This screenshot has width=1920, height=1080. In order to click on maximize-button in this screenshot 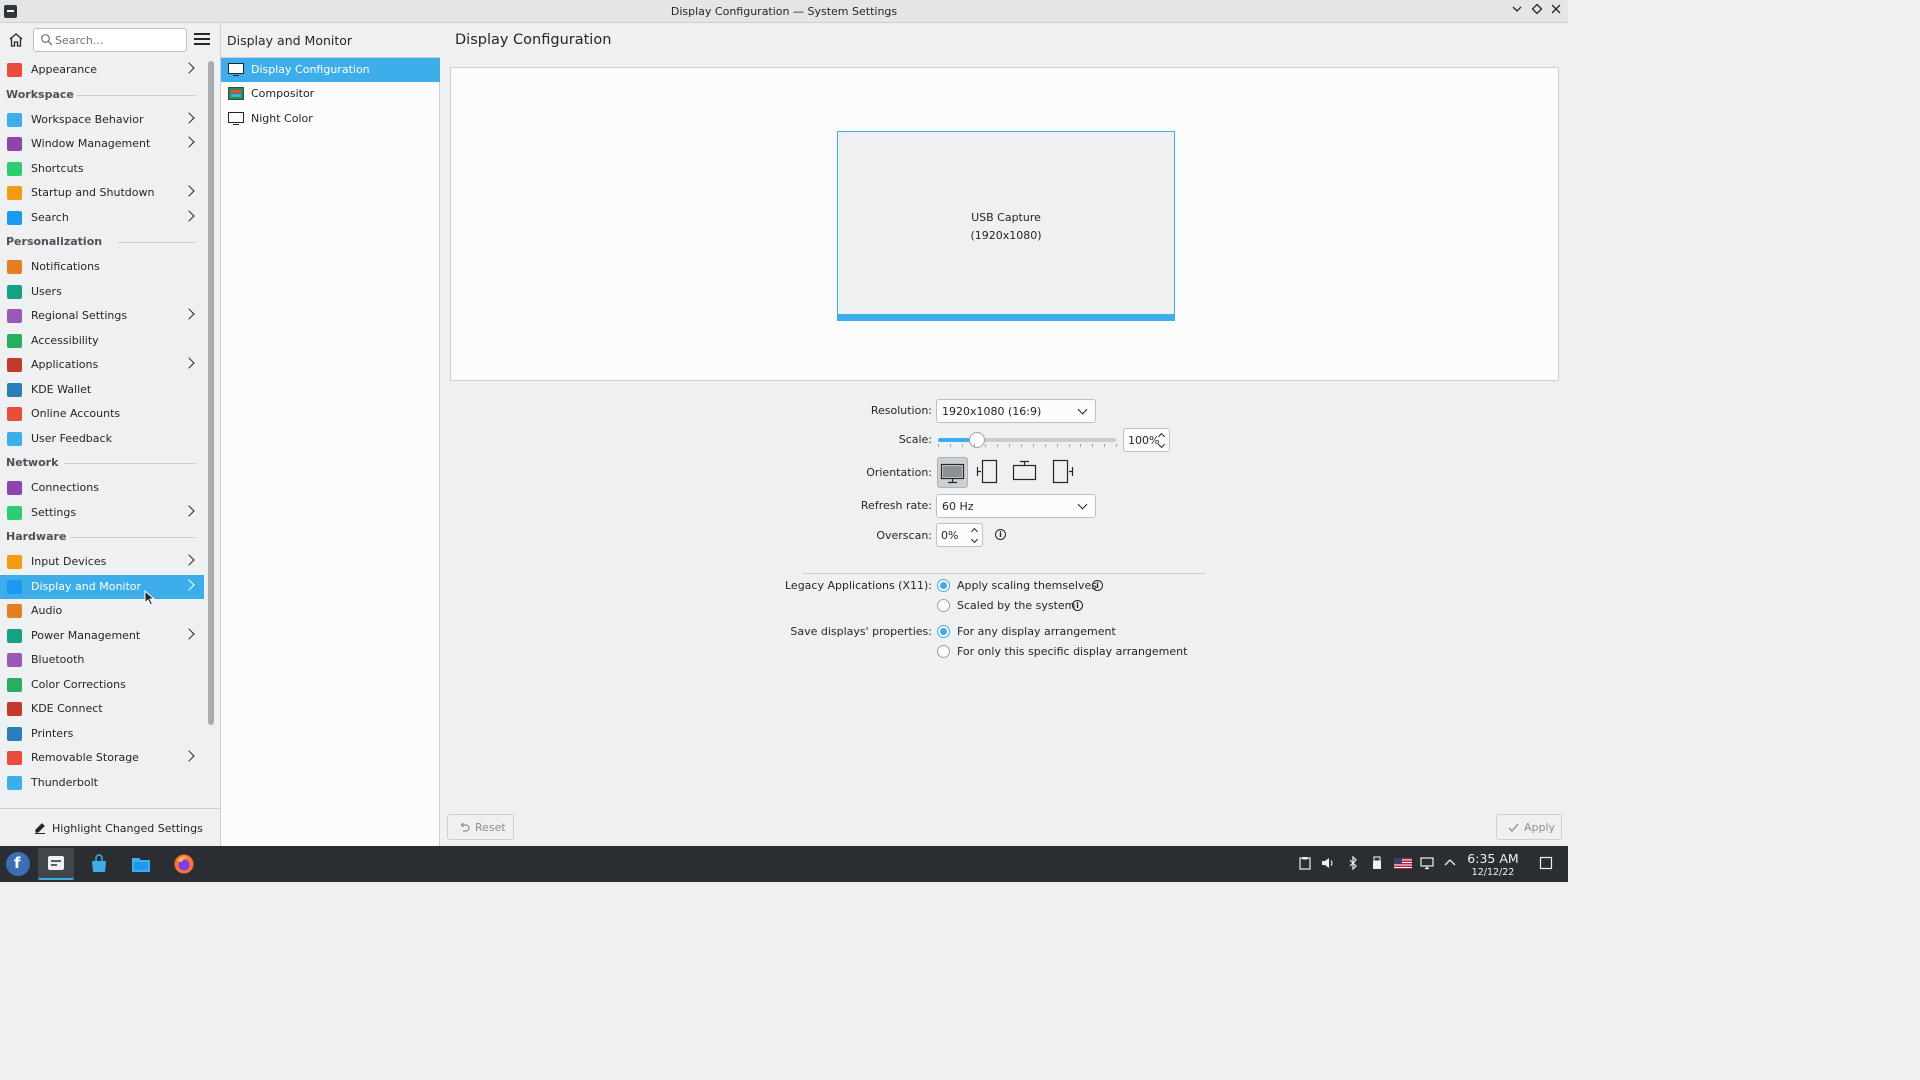, I will do `click(1537, 11)`.